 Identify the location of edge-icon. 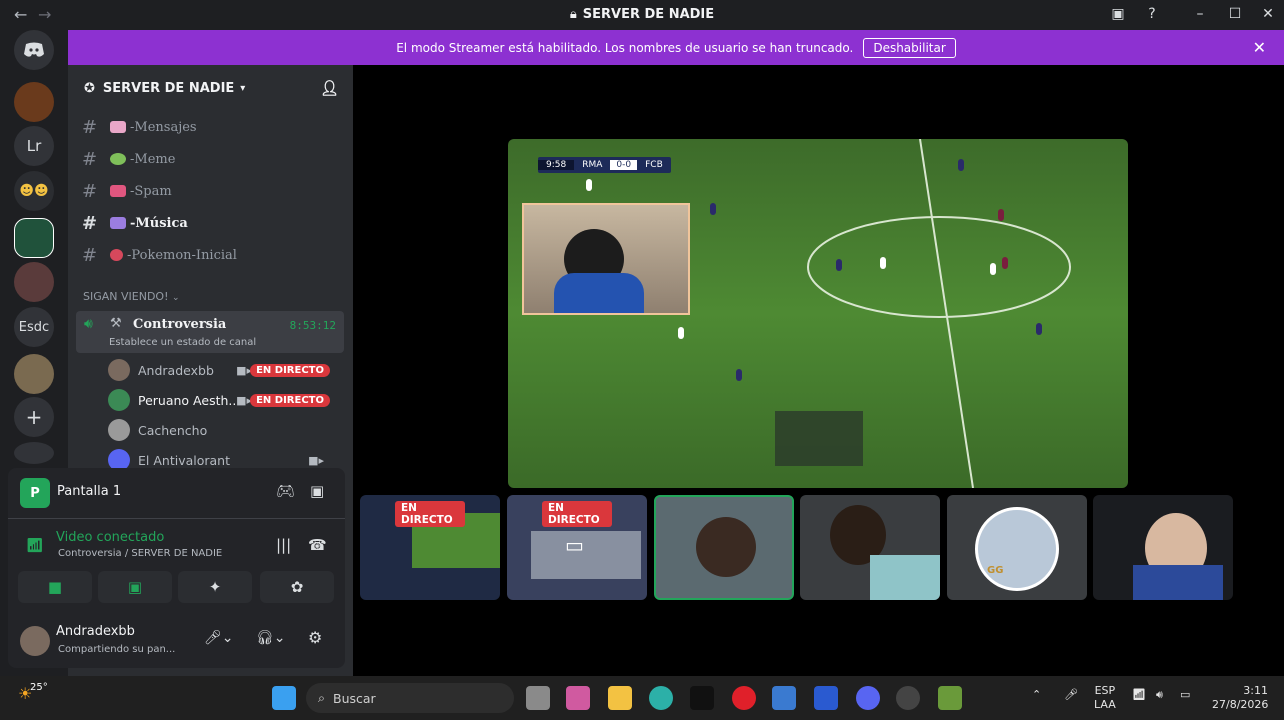
(661, 698).